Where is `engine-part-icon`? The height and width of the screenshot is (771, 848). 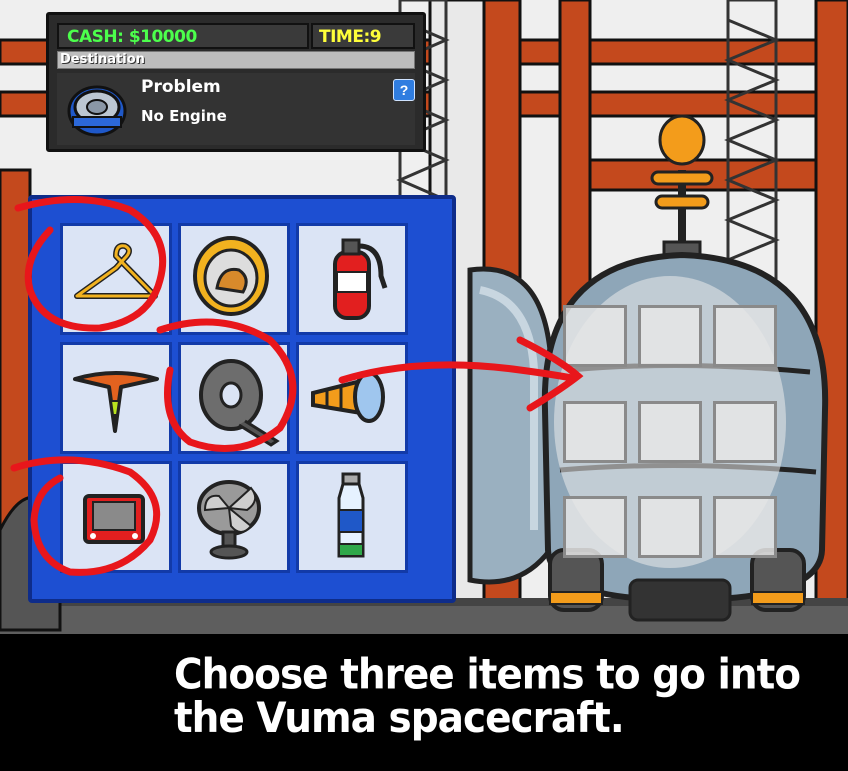
engine-part-icon is located at coordinates (97, 111).